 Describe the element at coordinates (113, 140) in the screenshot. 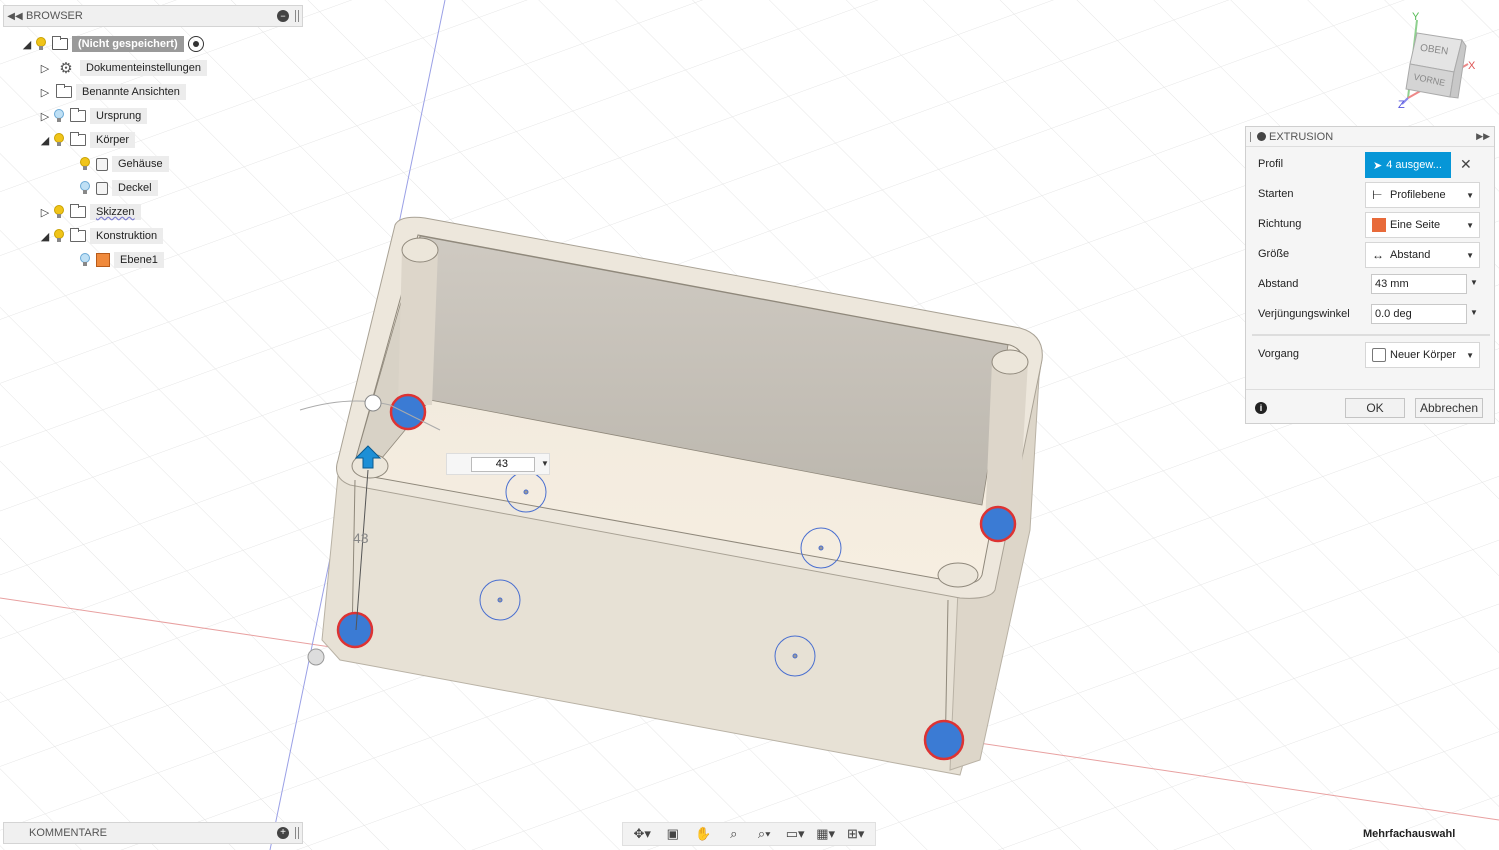

I see `tree-item-label: Körper` at that location.